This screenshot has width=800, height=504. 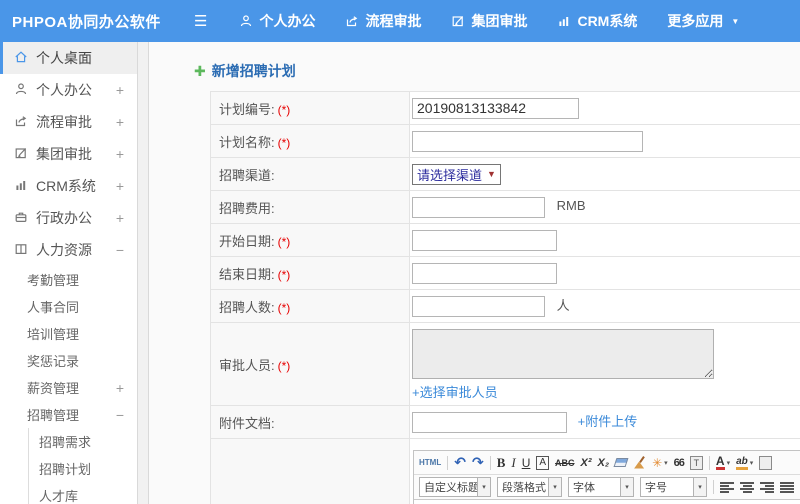 What do you see at coordinates (766, 462) in the screenshot?
I see `emotion-button` at bounding box center [766, 462].